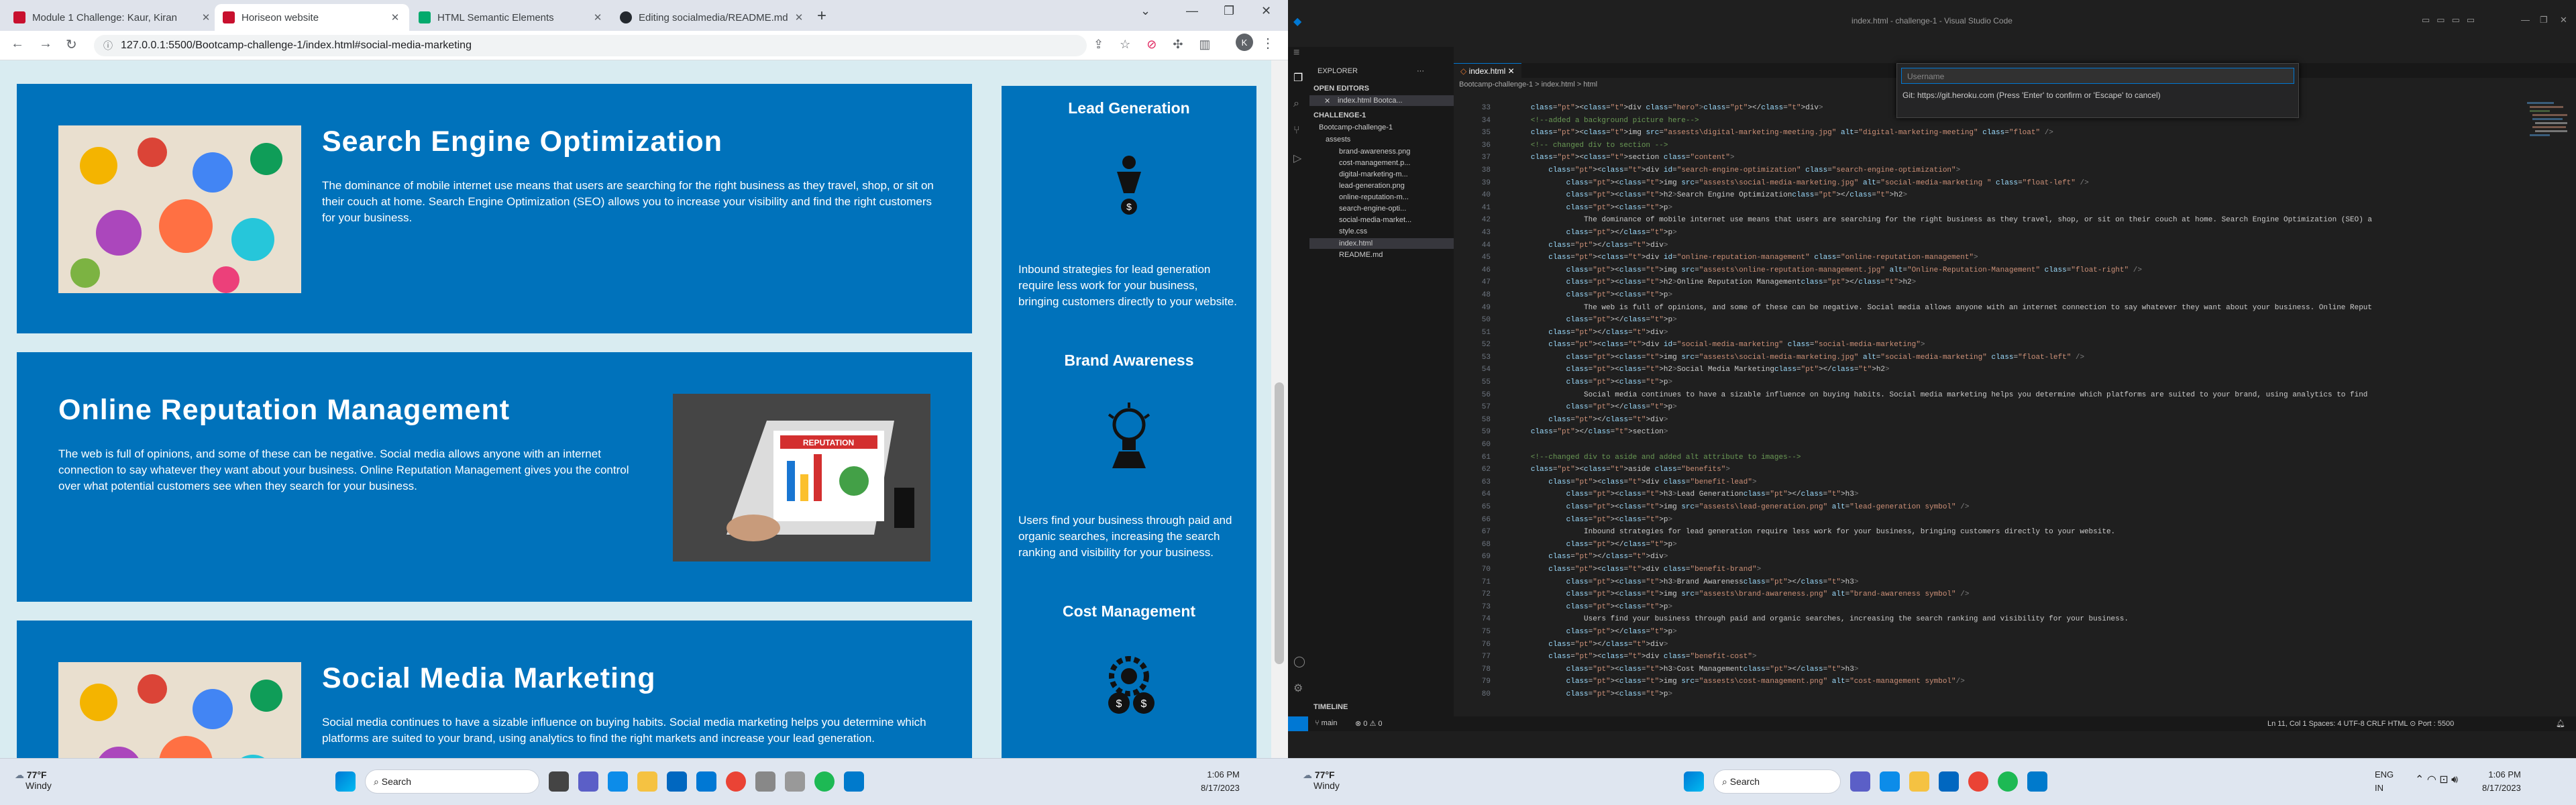 The width and height of the screenshot is (2576, 805). Describe the element at coordinates (1268, 43) in the screenshot. I see `menu-icon: ⋮` at that location.